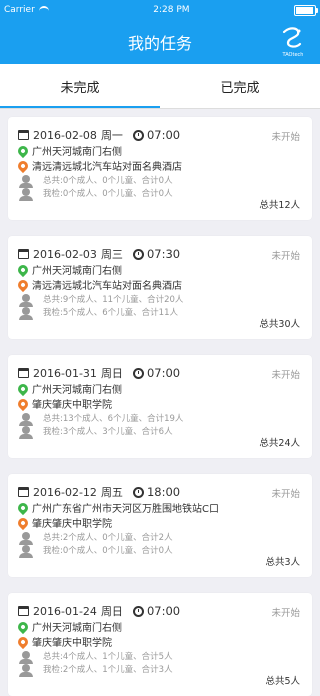 This screenshot has width=320, height=696. Describe the element at coordinates (160, 32) in the screenshot. I see `app-header: Carrier 2:28 PM 我的任务 TAOtech` at that location.